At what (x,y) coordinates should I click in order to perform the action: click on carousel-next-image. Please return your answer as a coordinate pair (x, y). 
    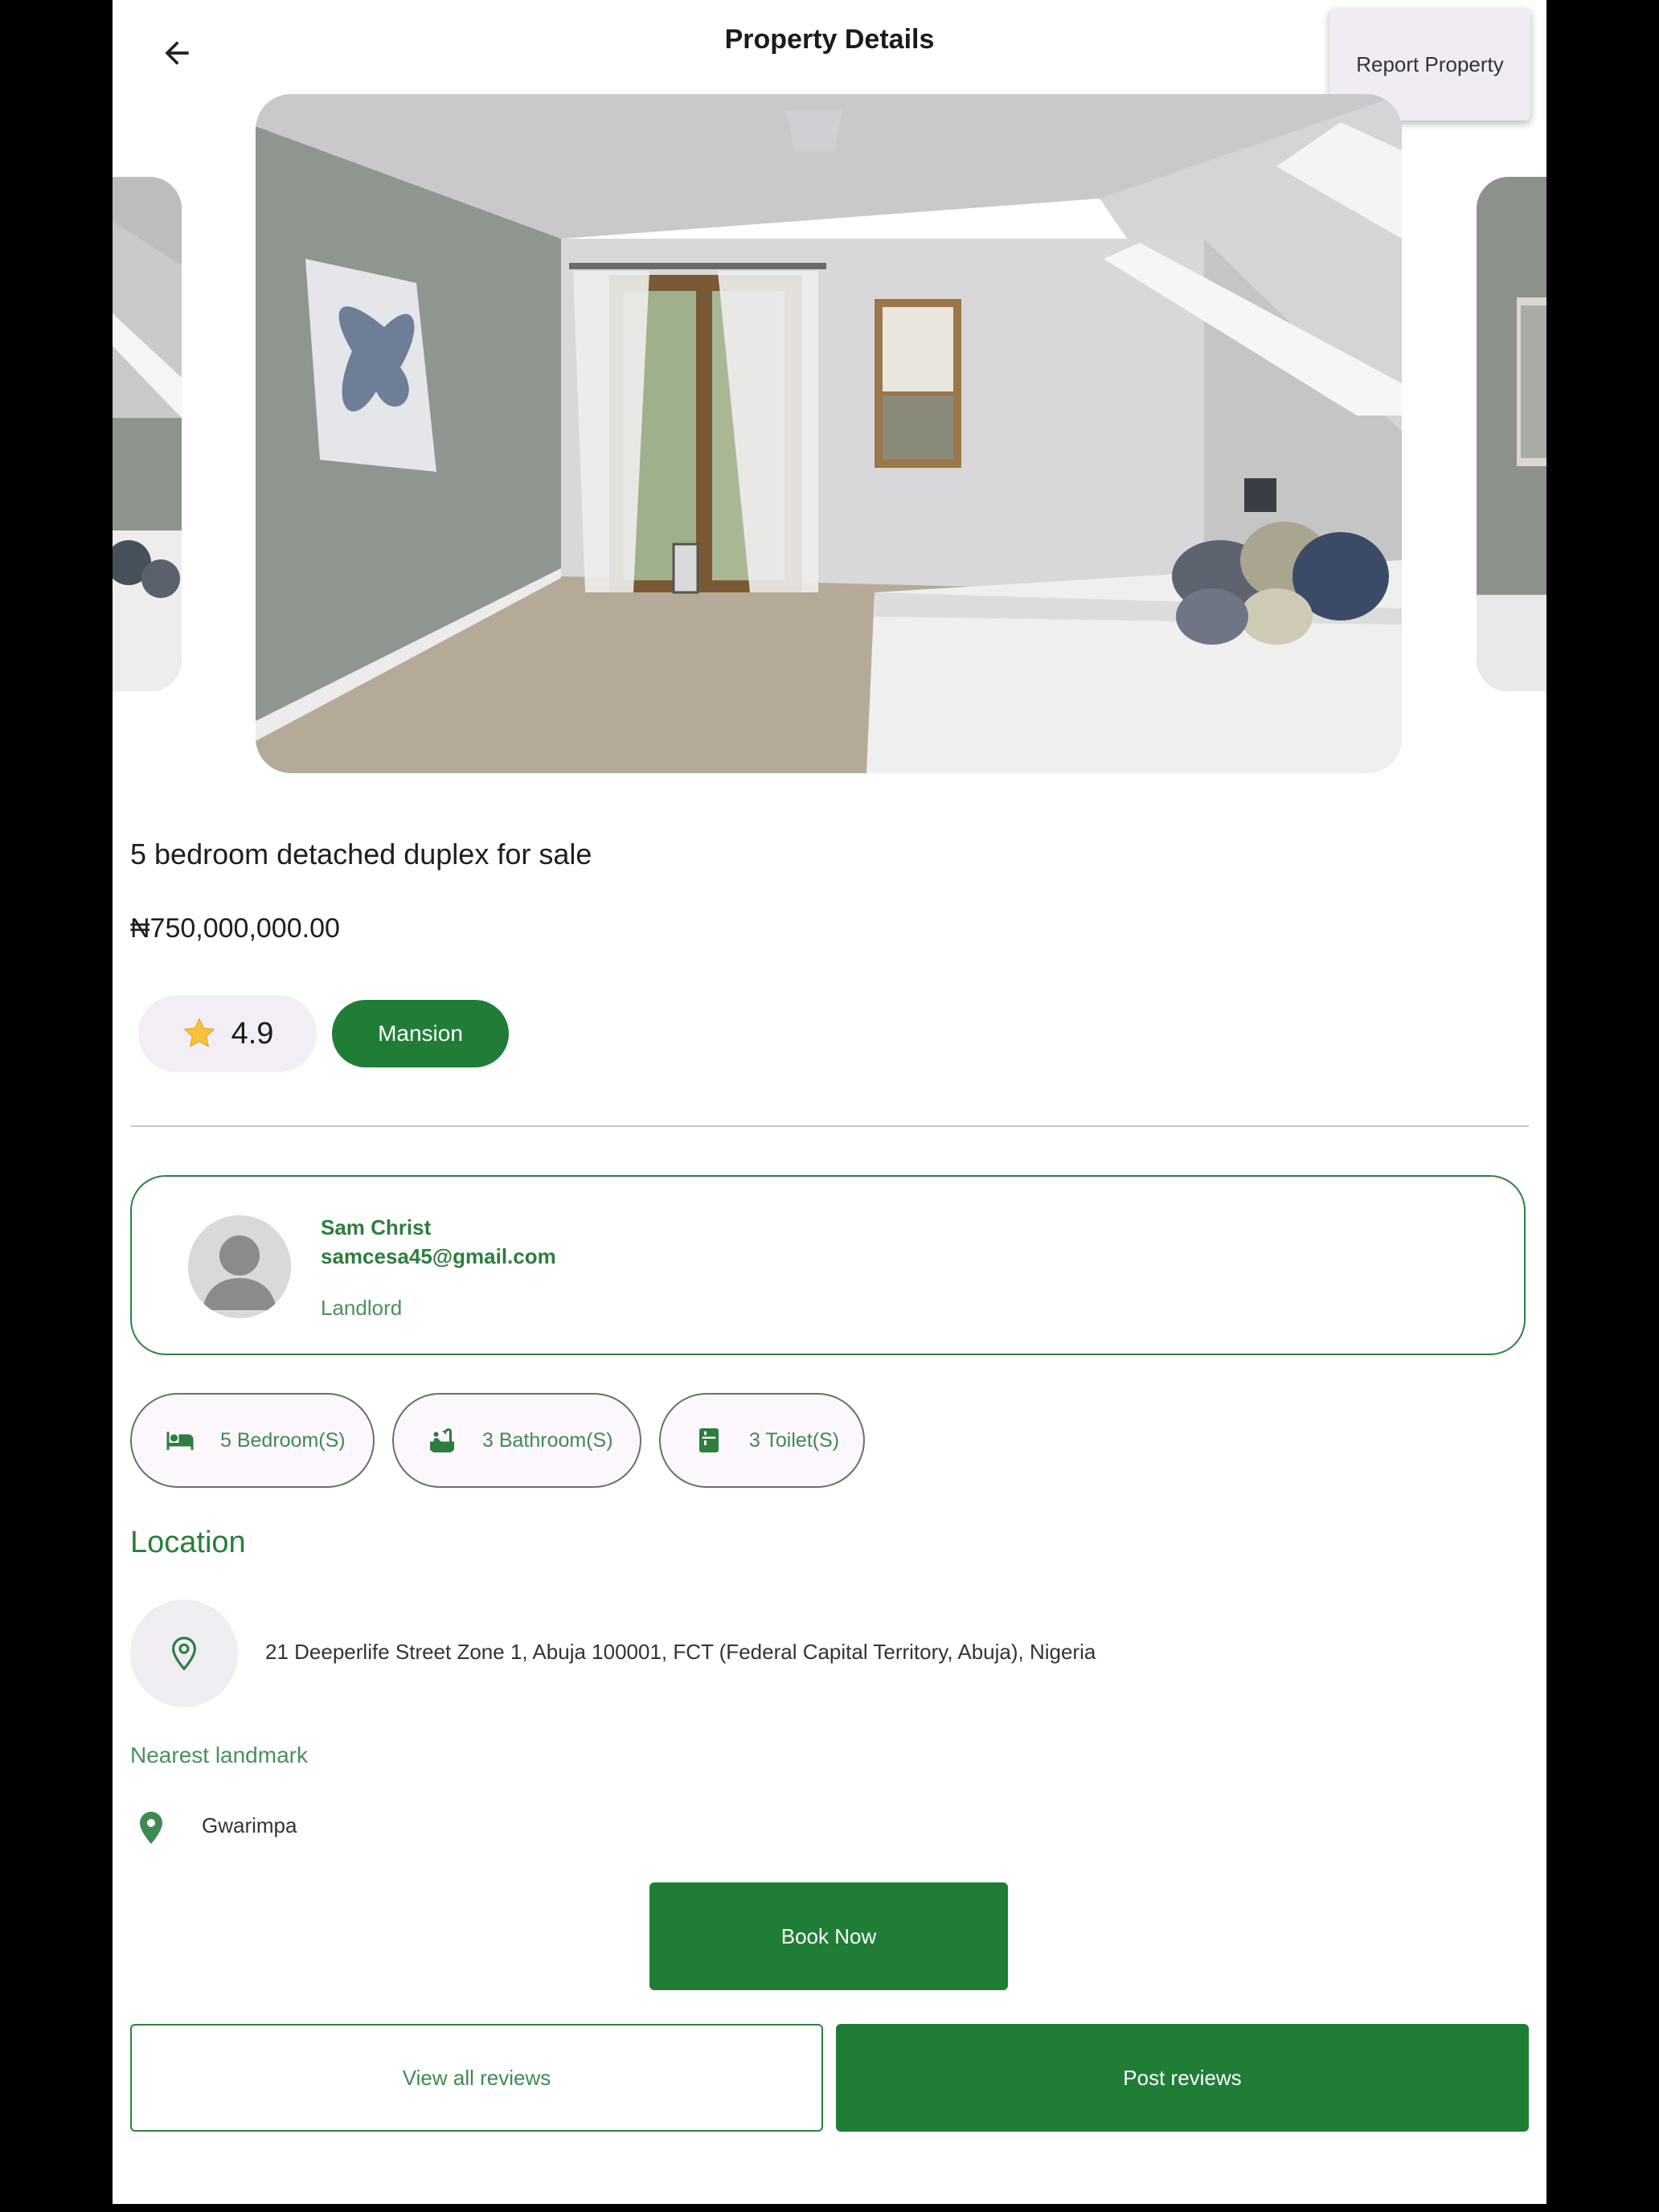
    Looking at the image, I should click on (1511, 434).